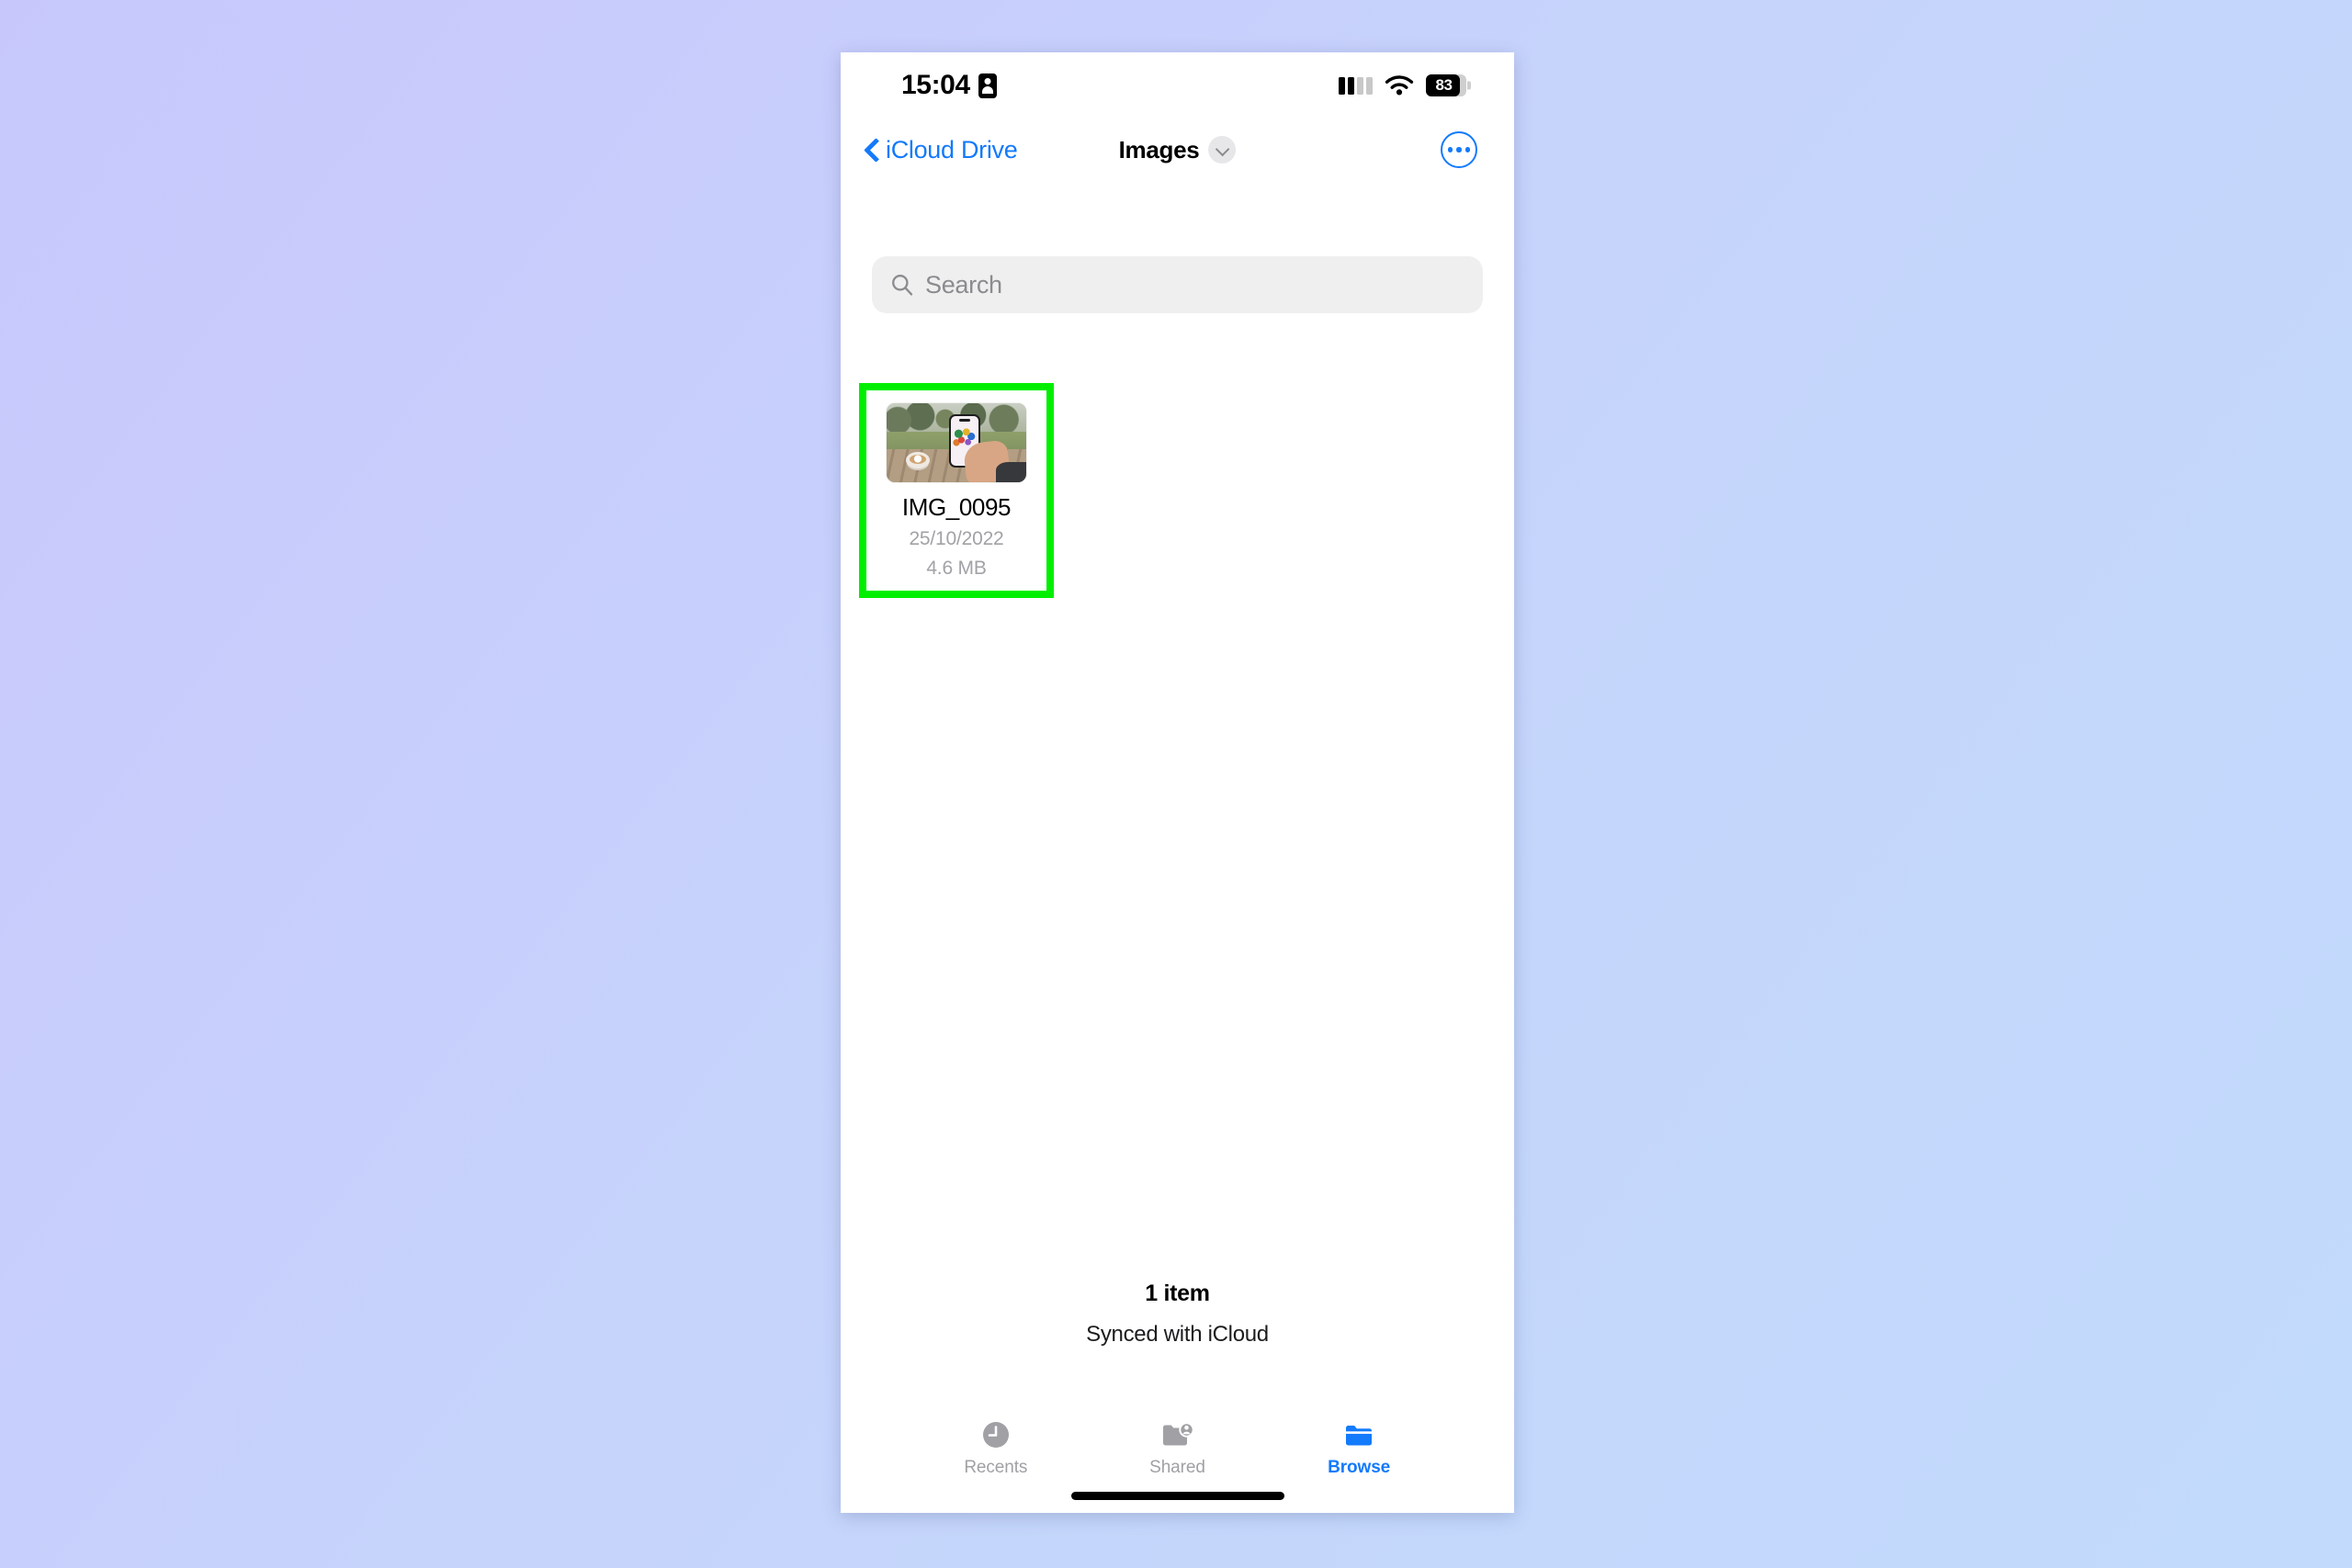  I want to click on status-bar-clock: 15:04, so click(935, 85).